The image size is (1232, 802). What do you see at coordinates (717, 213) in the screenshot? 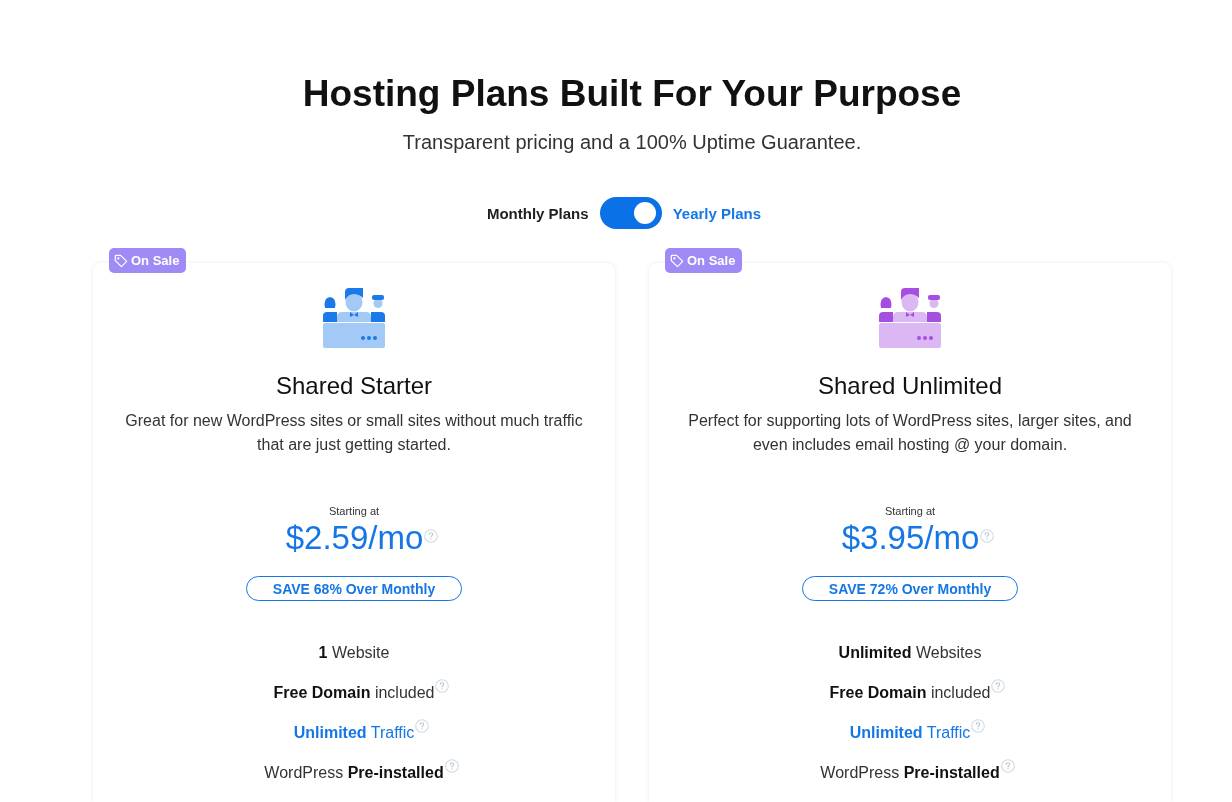
I see `yearly-label: Yearly Plans` at bounding box center [717, 213].